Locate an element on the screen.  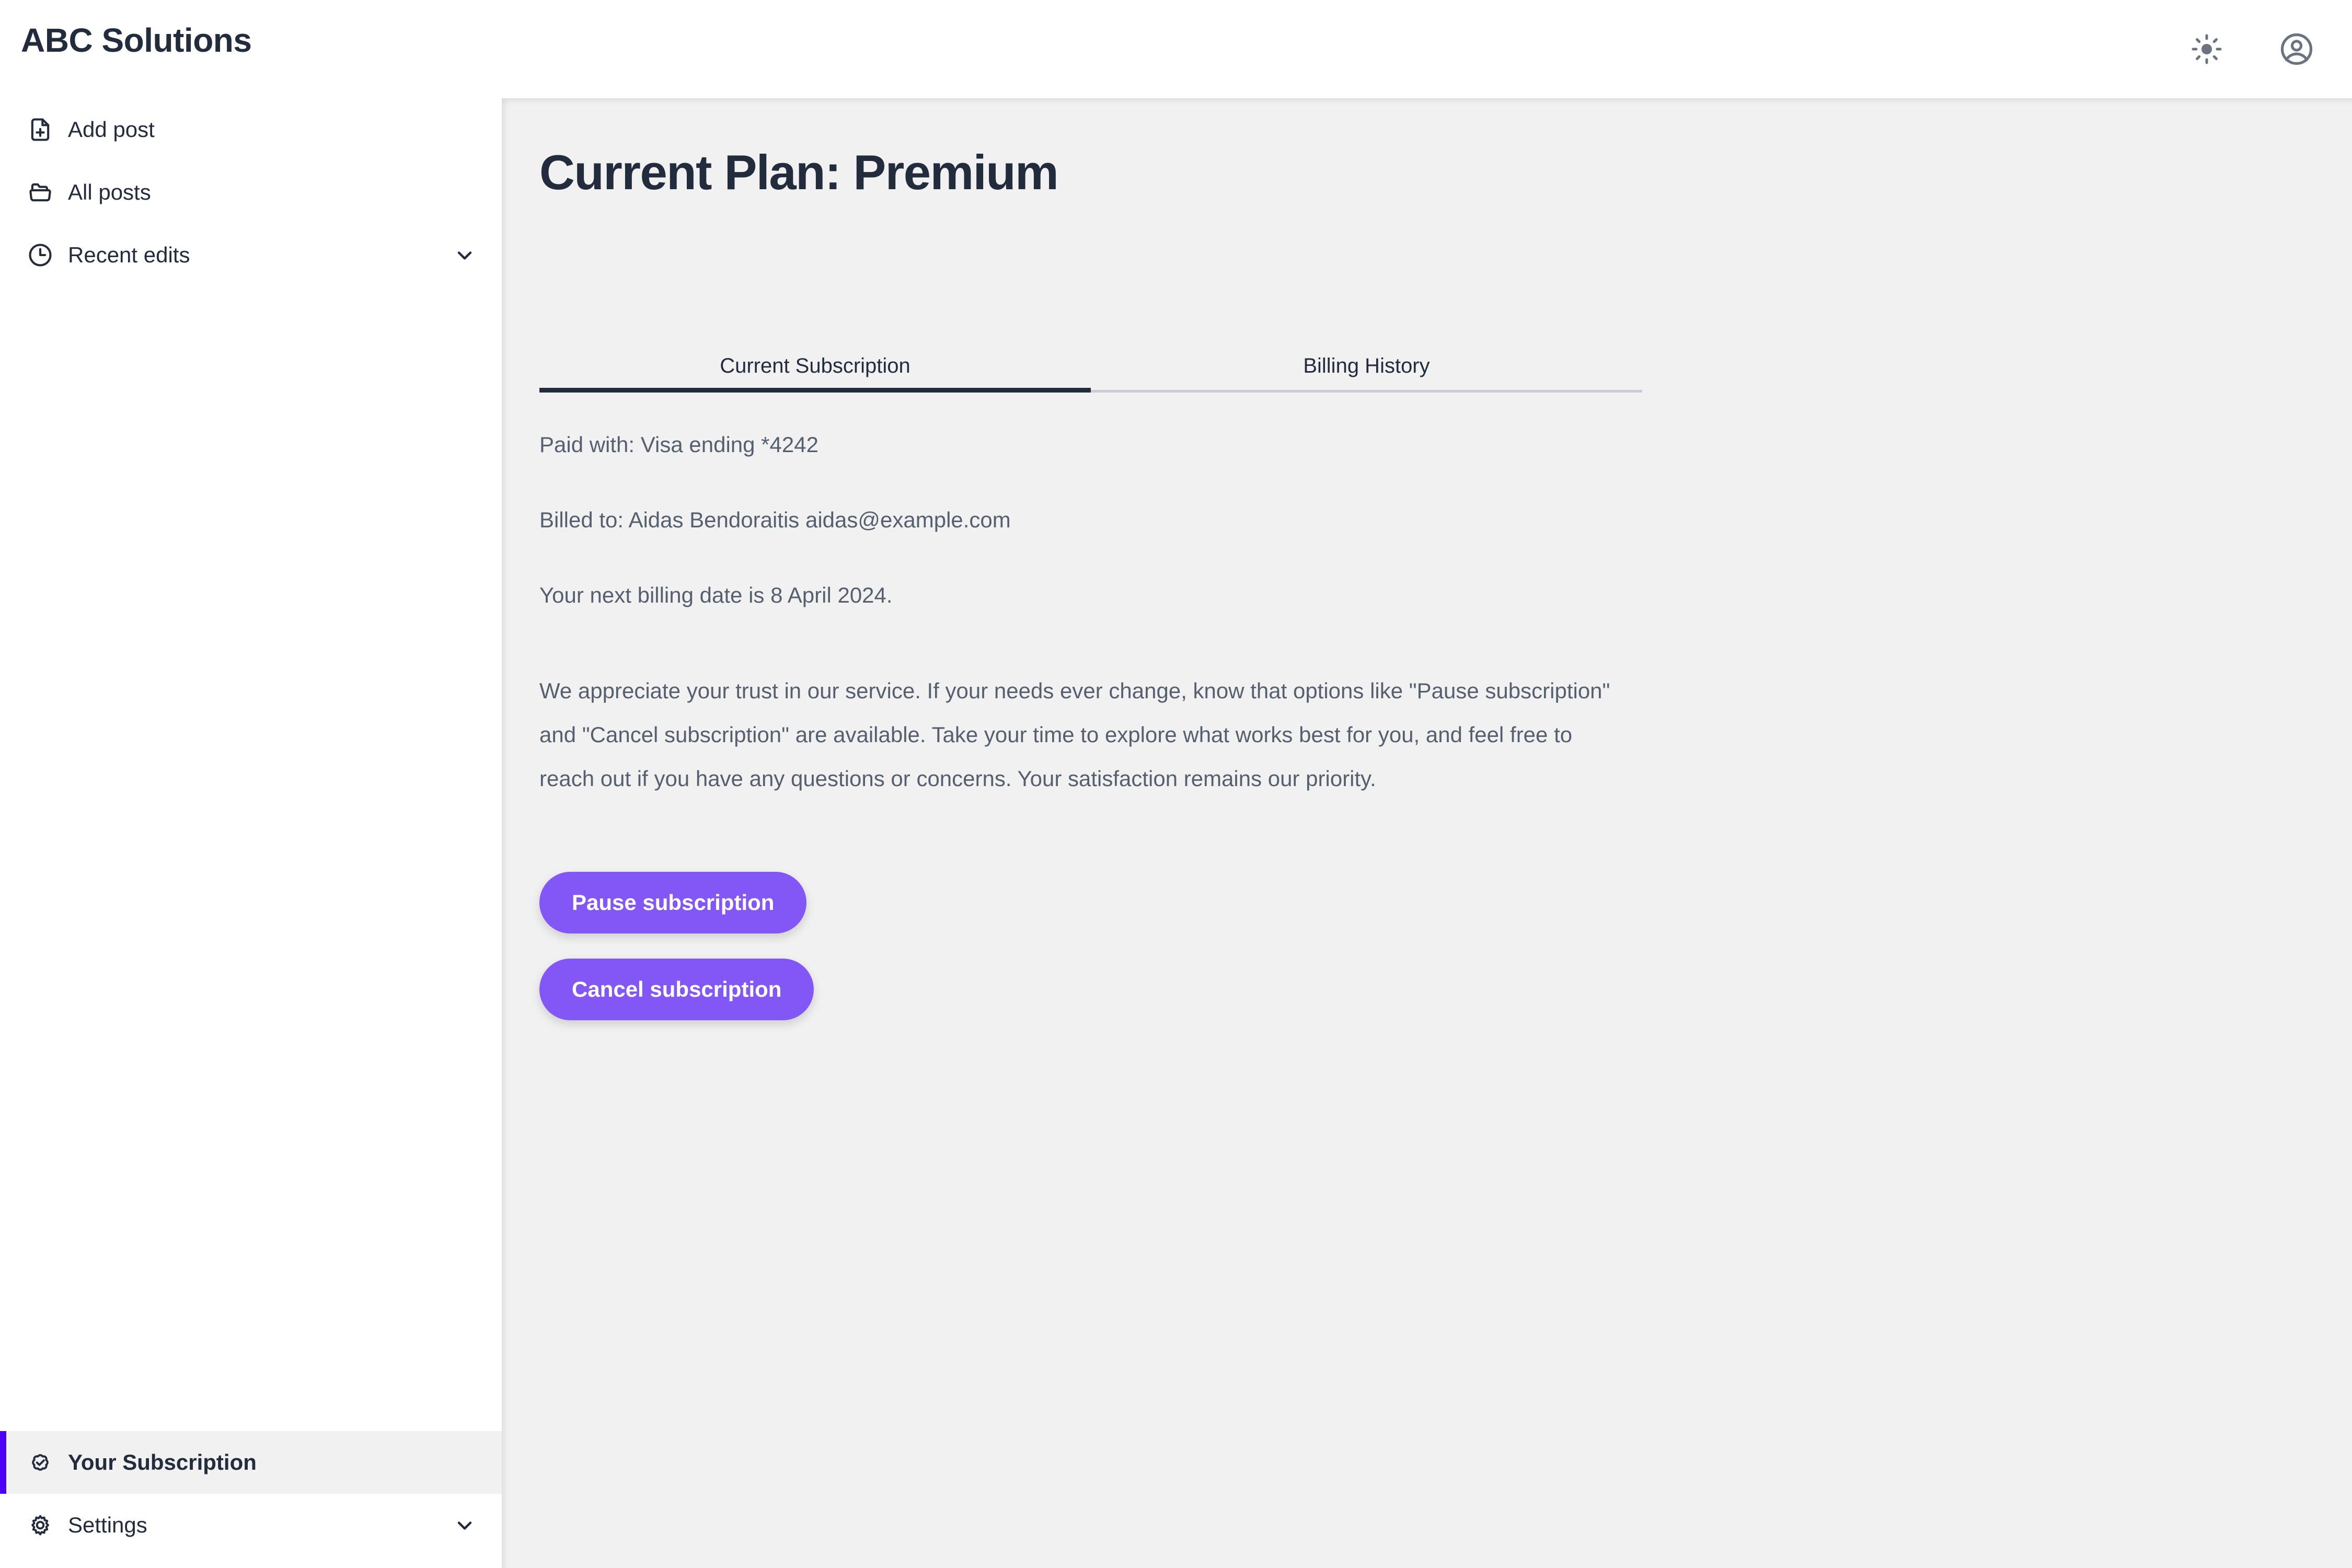
sidebar-primary-nav: Add post All posts Recent edits is located at coordinates (251, 192).